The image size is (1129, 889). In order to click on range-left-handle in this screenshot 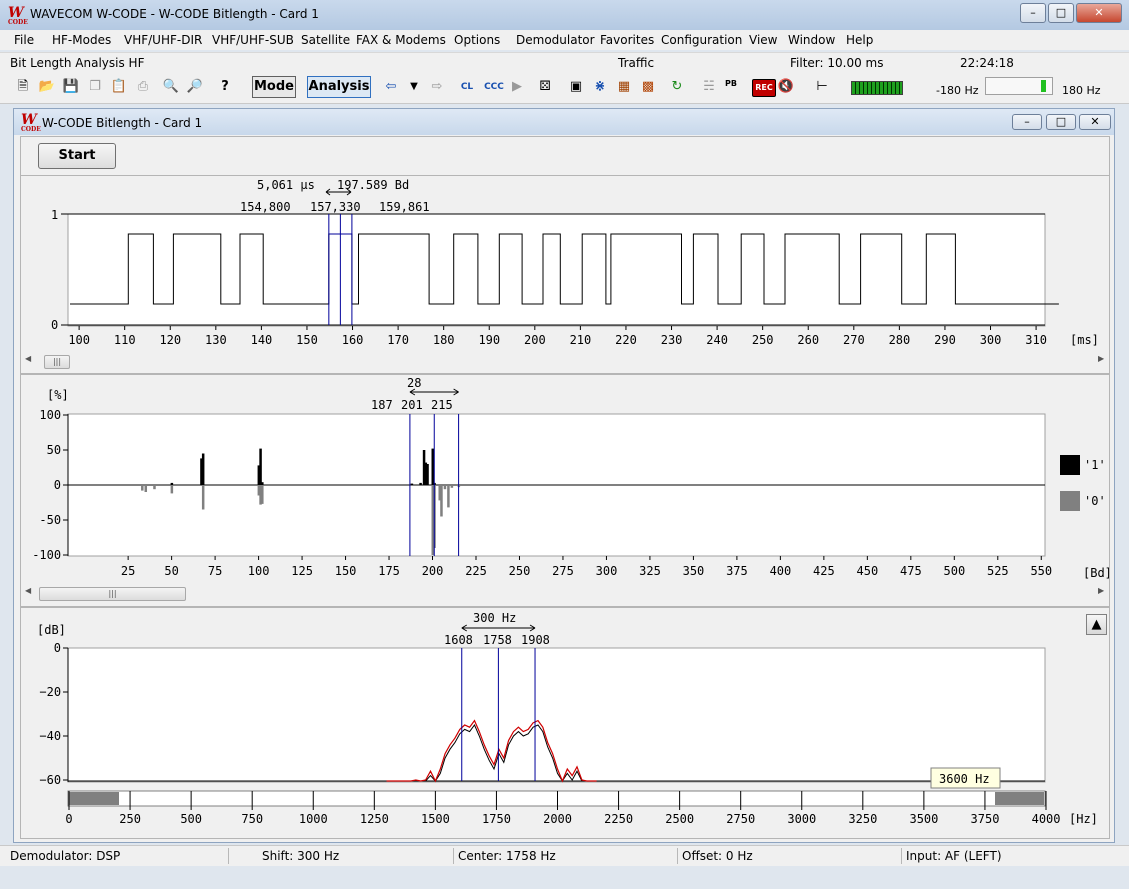, I will do `click(94, 798)`.